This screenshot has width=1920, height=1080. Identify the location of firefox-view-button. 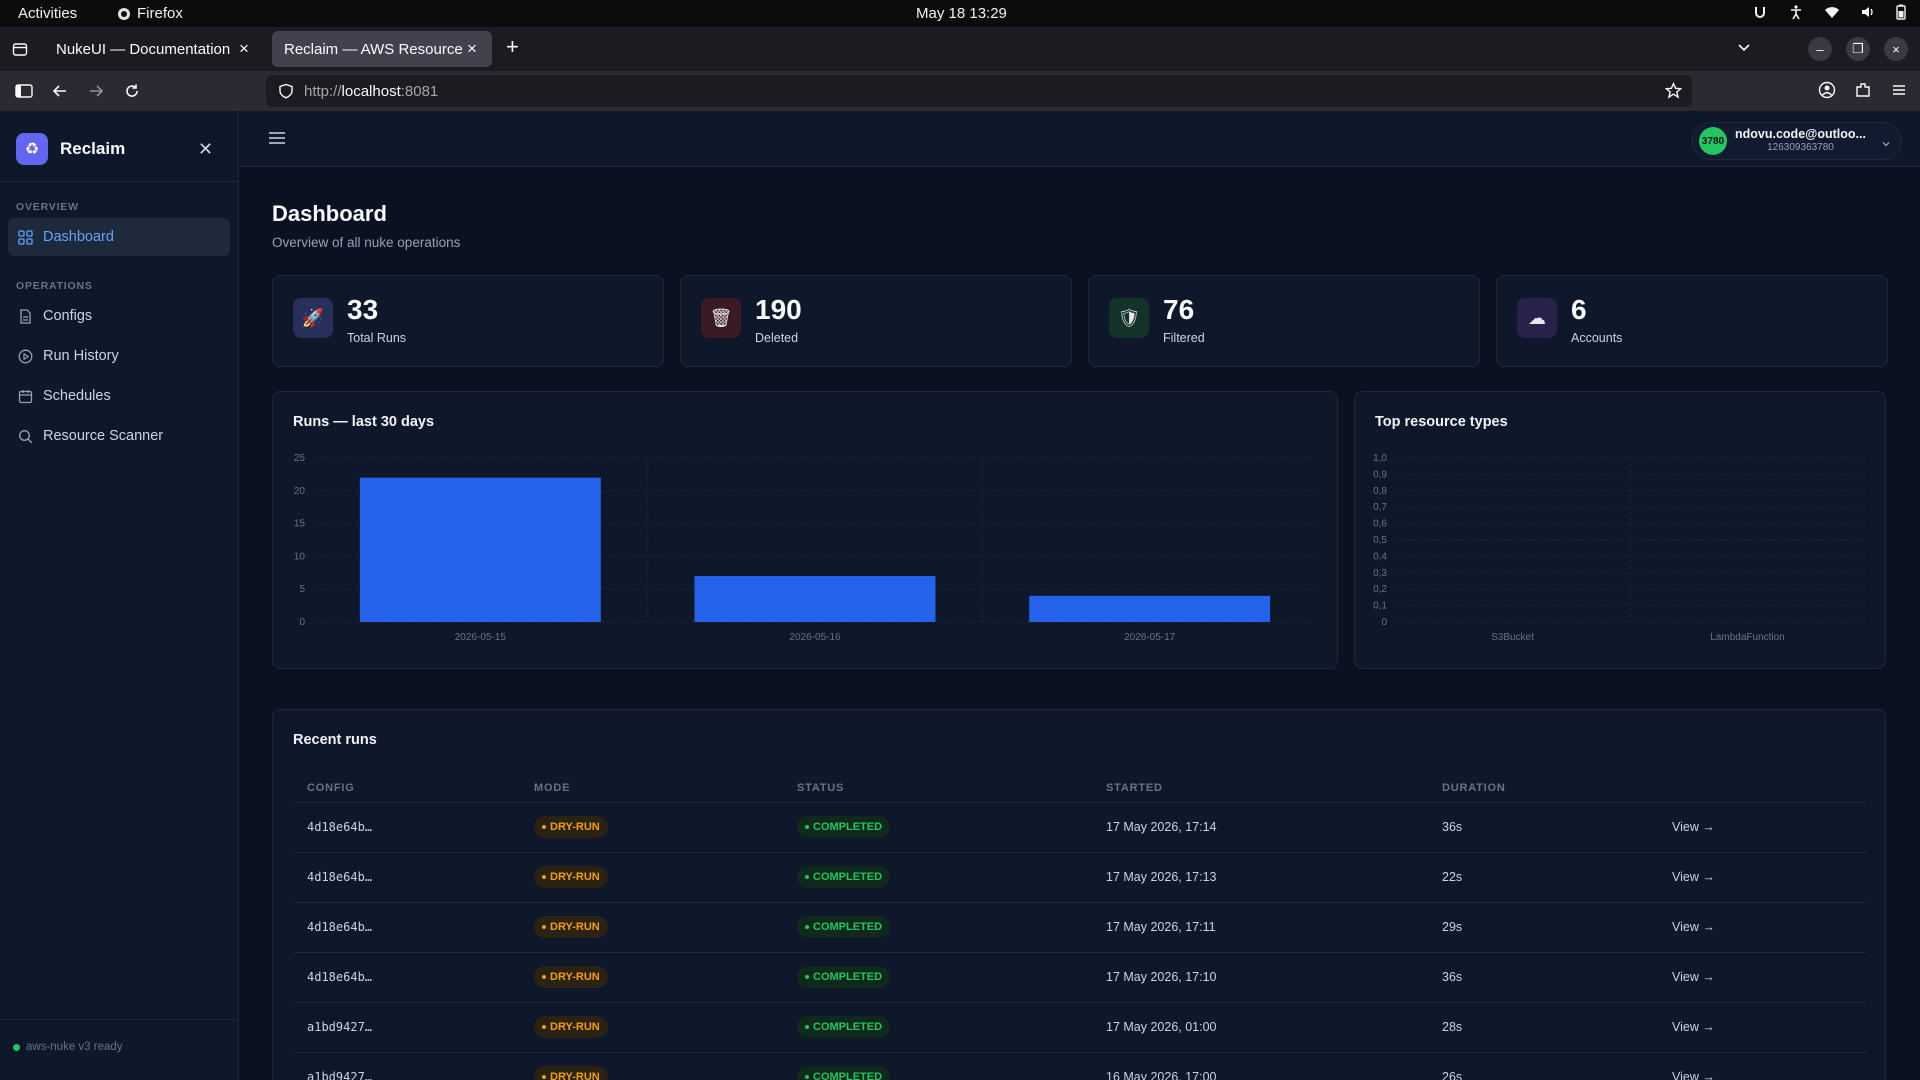
(20, 51).